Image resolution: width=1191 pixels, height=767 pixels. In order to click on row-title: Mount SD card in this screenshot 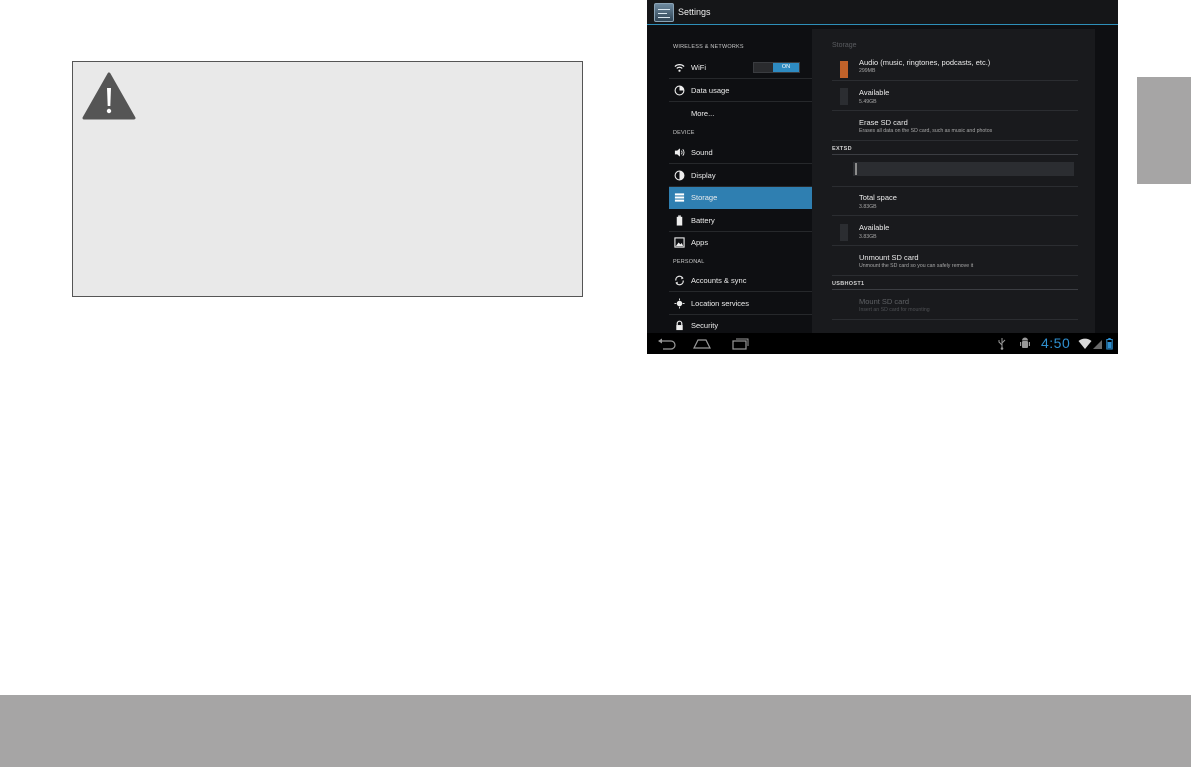, I will do `click(884, 301)`.